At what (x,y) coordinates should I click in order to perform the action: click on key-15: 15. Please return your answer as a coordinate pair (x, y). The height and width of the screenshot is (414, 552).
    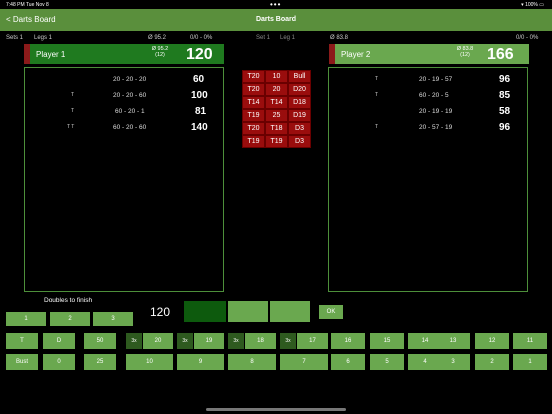
    Looking at the image, I should click on (387, 341).